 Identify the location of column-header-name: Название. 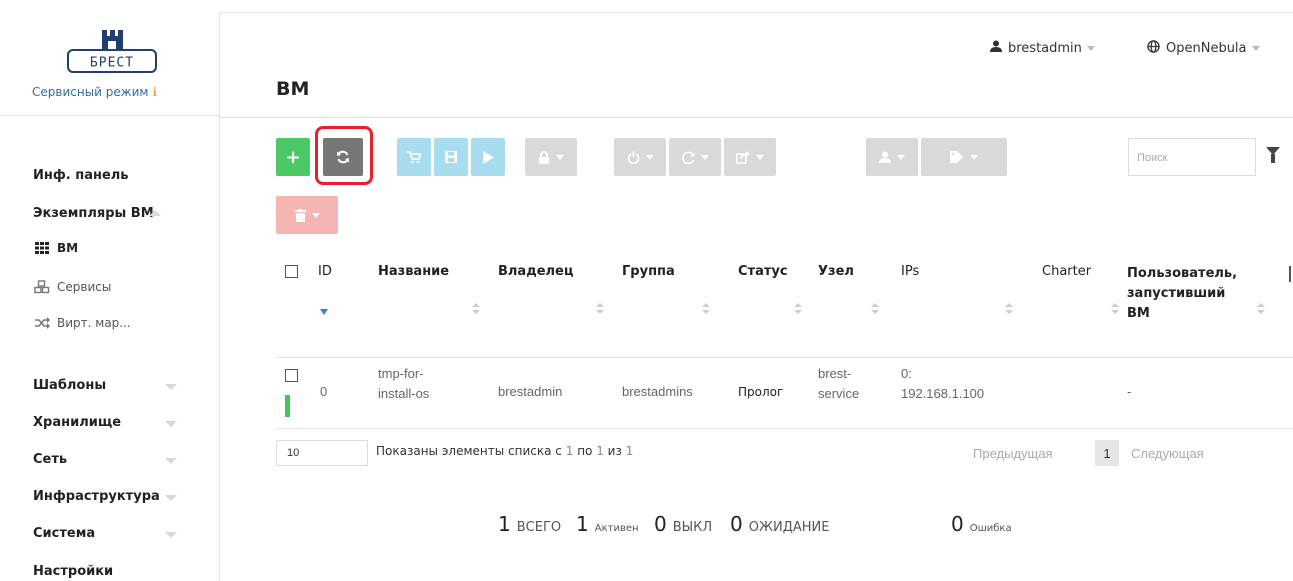
(413, 272).